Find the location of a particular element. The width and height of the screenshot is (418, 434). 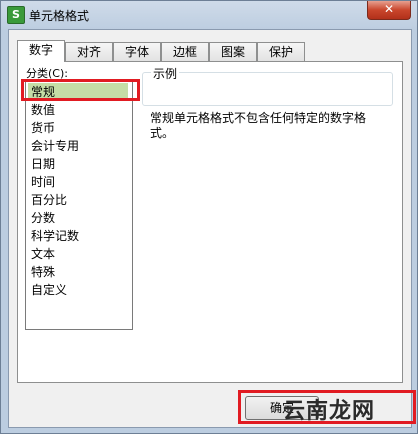

category-item-date: 日期 is located at coordinates (78, 164).